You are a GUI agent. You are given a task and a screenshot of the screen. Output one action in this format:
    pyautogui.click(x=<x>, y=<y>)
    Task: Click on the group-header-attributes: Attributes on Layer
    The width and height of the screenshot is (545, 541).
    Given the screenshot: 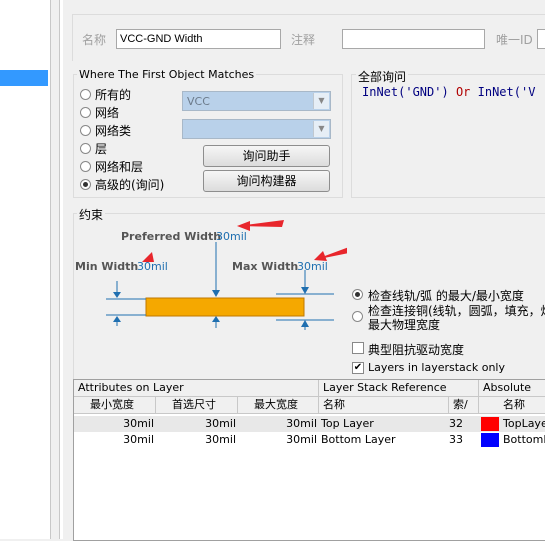 What is the action you would take?
    pyautogui.click(x=196, y=388)
    